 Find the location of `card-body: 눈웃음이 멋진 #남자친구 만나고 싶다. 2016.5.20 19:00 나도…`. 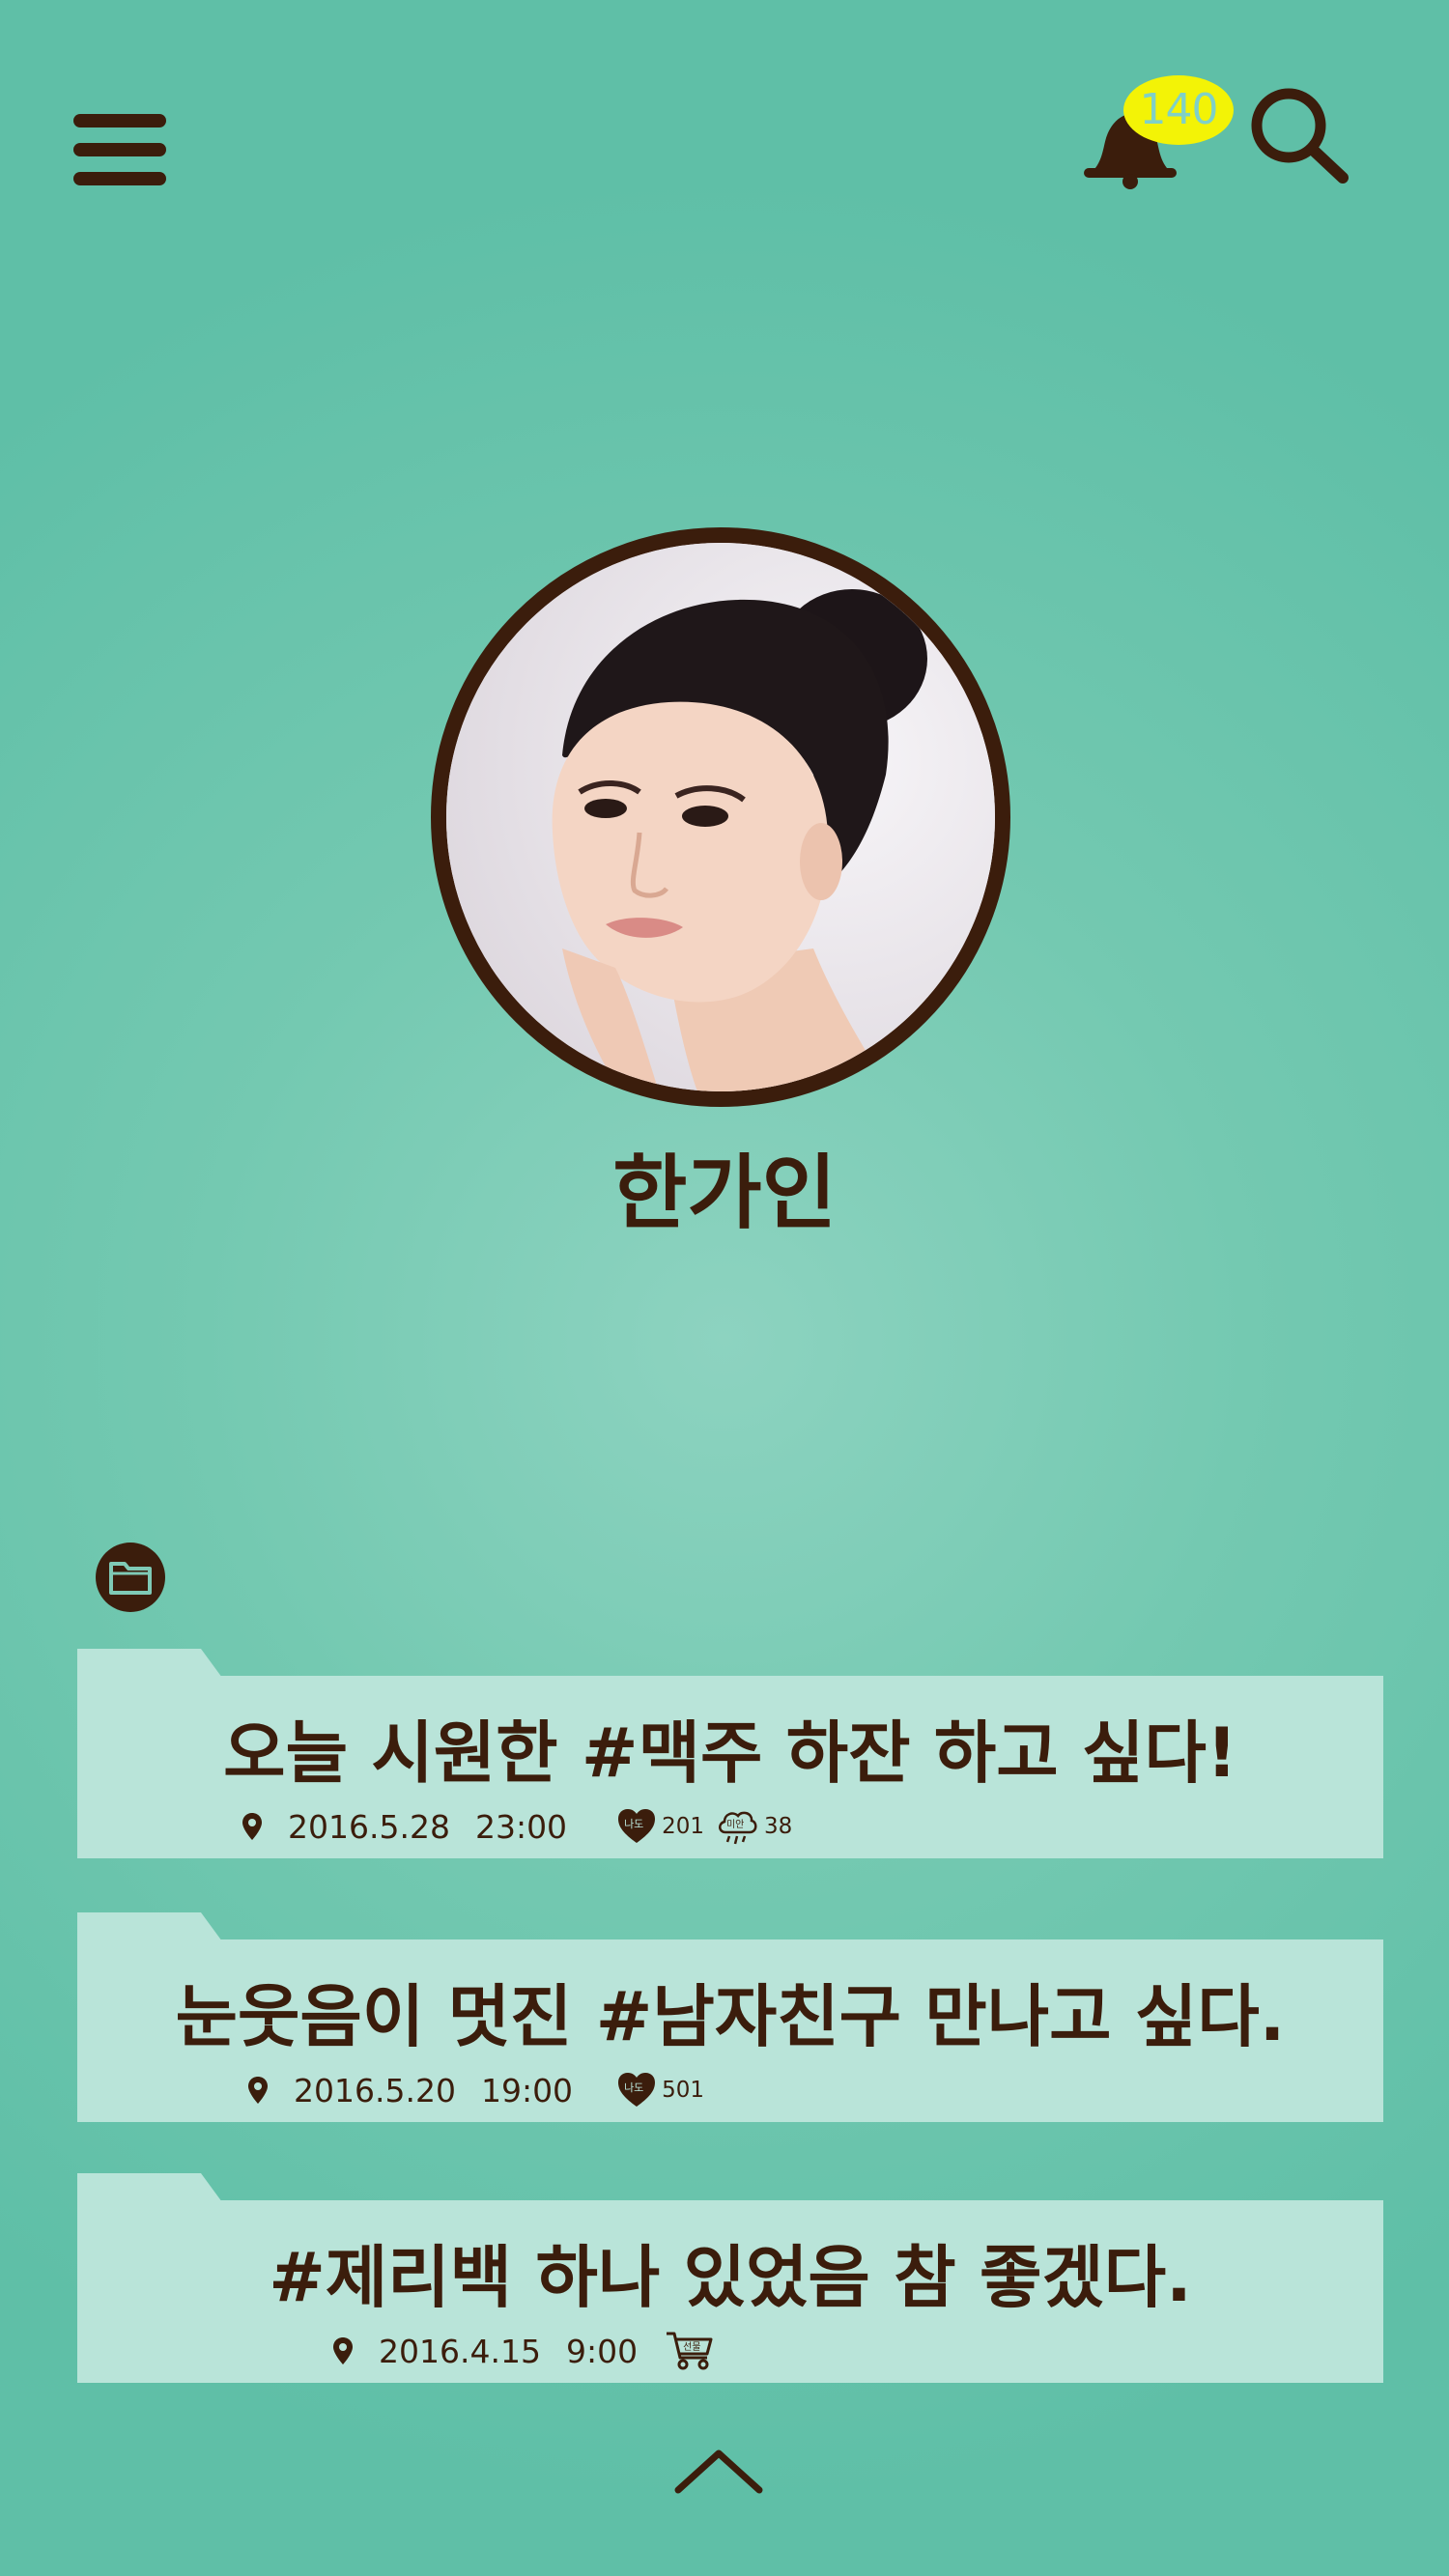

card-body: 눈웃음이 멋진 #남자친구 만나고 싶다. 2016.5.20 19:00 나도… is located at coordinates (730, 2030).